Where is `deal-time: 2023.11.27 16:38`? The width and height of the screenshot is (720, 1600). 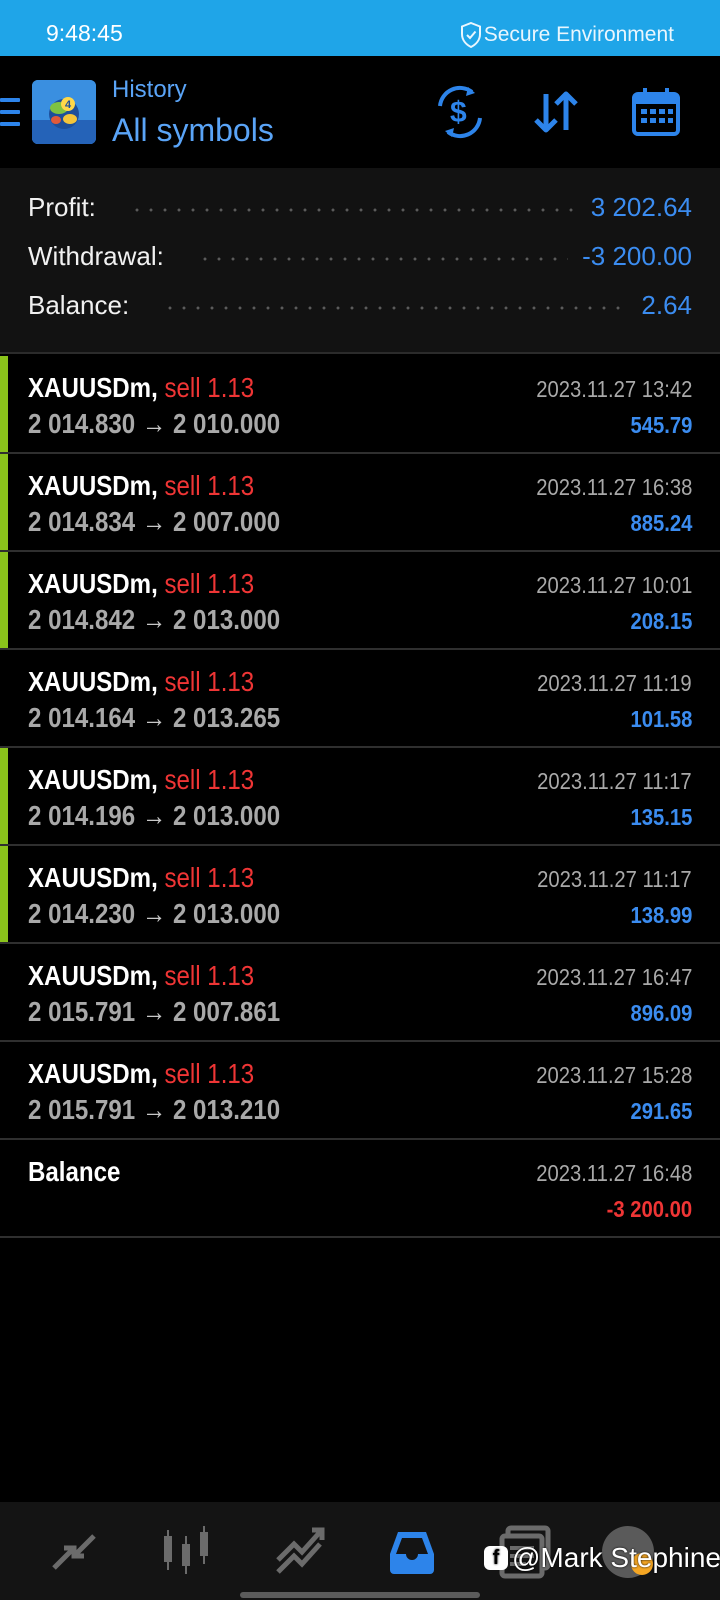
deal-time: 2023.11.27 16:38 is located at coordinates (613, 487).